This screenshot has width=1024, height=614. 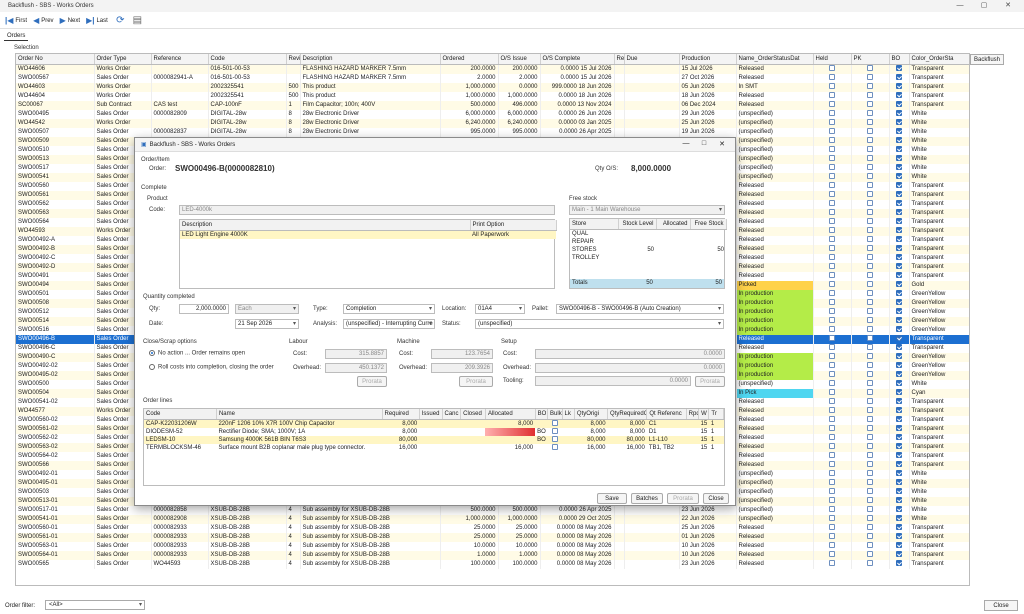 I want to click on dialog-close-action-button: Close, so click(x=716, y=498).